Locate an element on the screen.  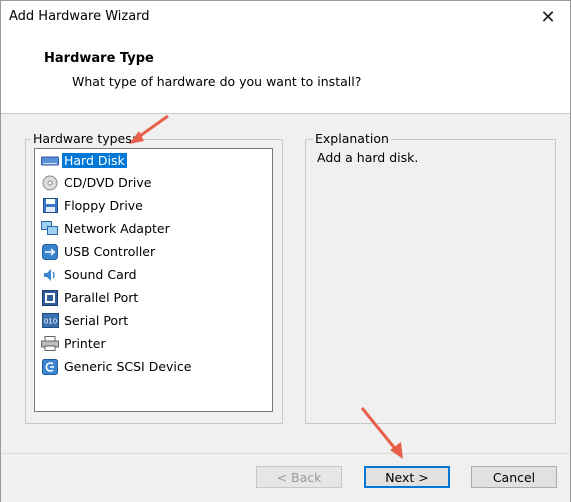
close-icon: ✕ is located at coordinates (548, 17).